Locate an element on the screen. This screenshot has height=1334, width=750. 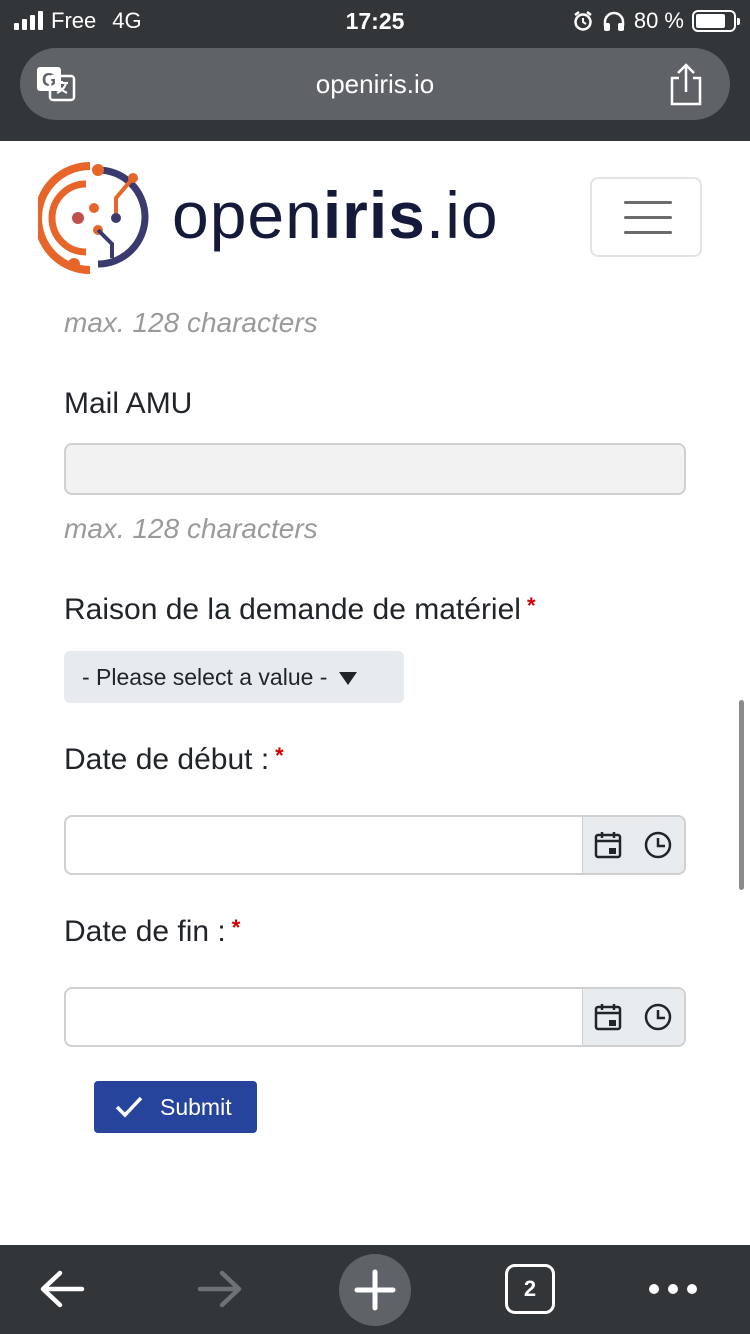
back-button is located at coordinates (62, 1289).